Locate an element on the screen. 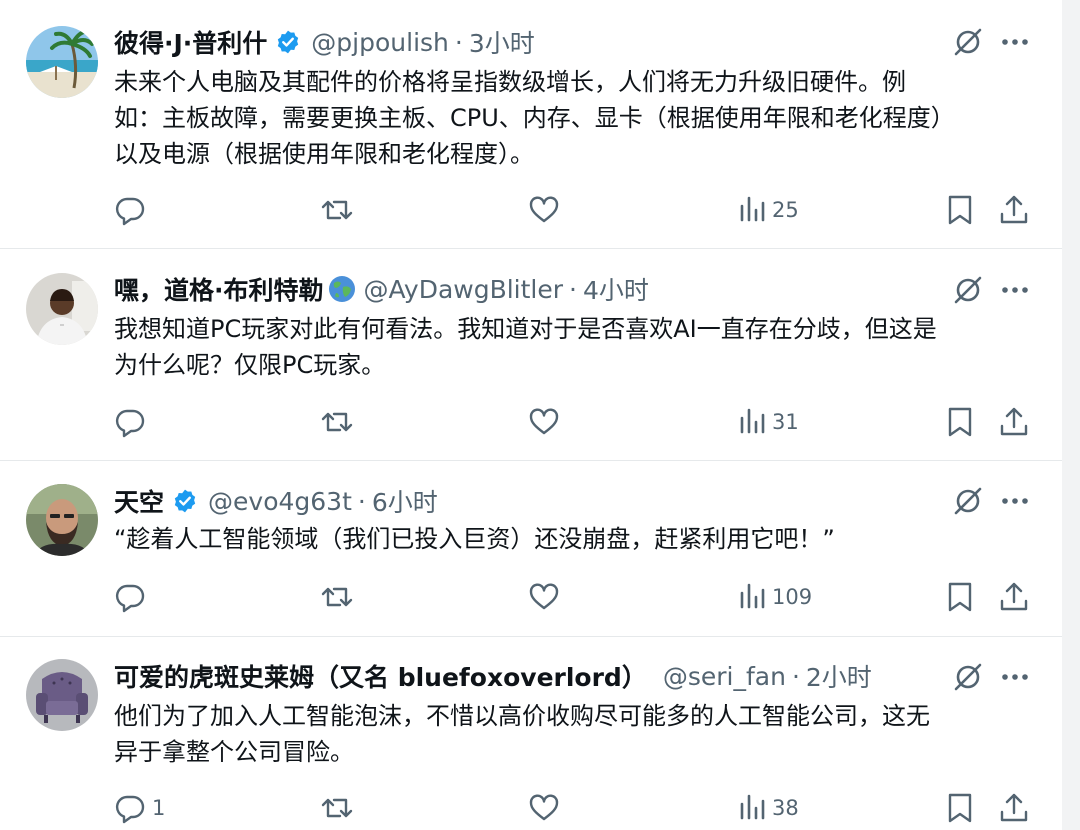 The width and height of the screenshot is (1080, 830). views-button: 109 is located at coordinates (775, 597).